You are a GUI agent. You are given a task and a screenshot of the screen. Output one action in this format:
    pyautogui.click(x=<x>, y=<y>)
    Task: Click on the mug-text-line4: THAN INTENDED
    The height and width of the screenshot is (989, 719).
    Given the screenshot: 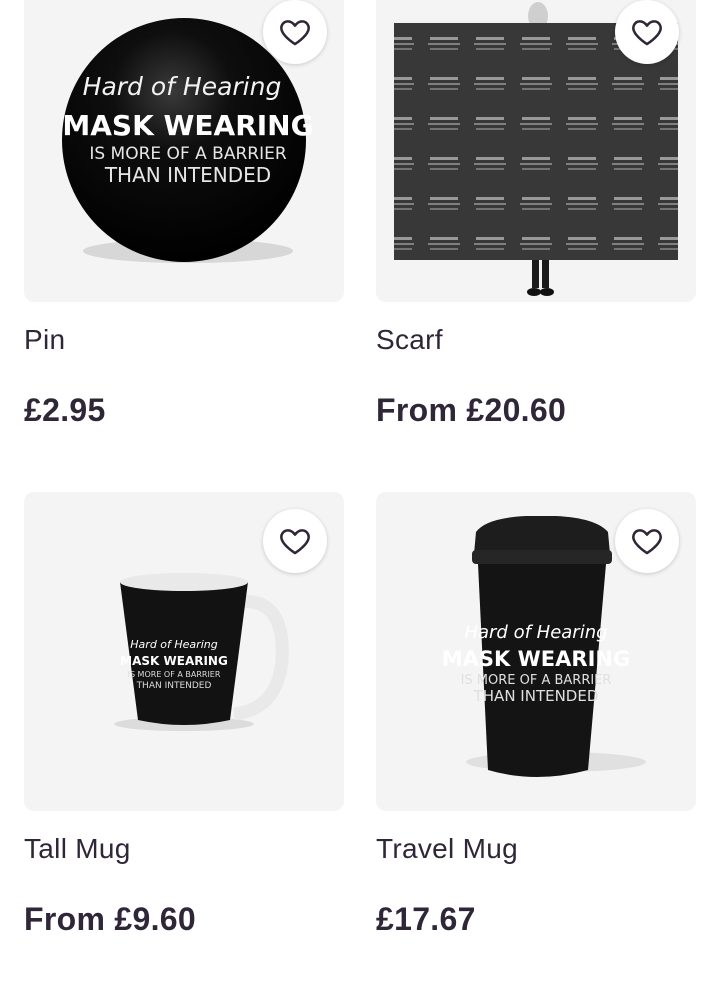 What is the action you would take?
    pyautogui.click(x=174, y=686)
    